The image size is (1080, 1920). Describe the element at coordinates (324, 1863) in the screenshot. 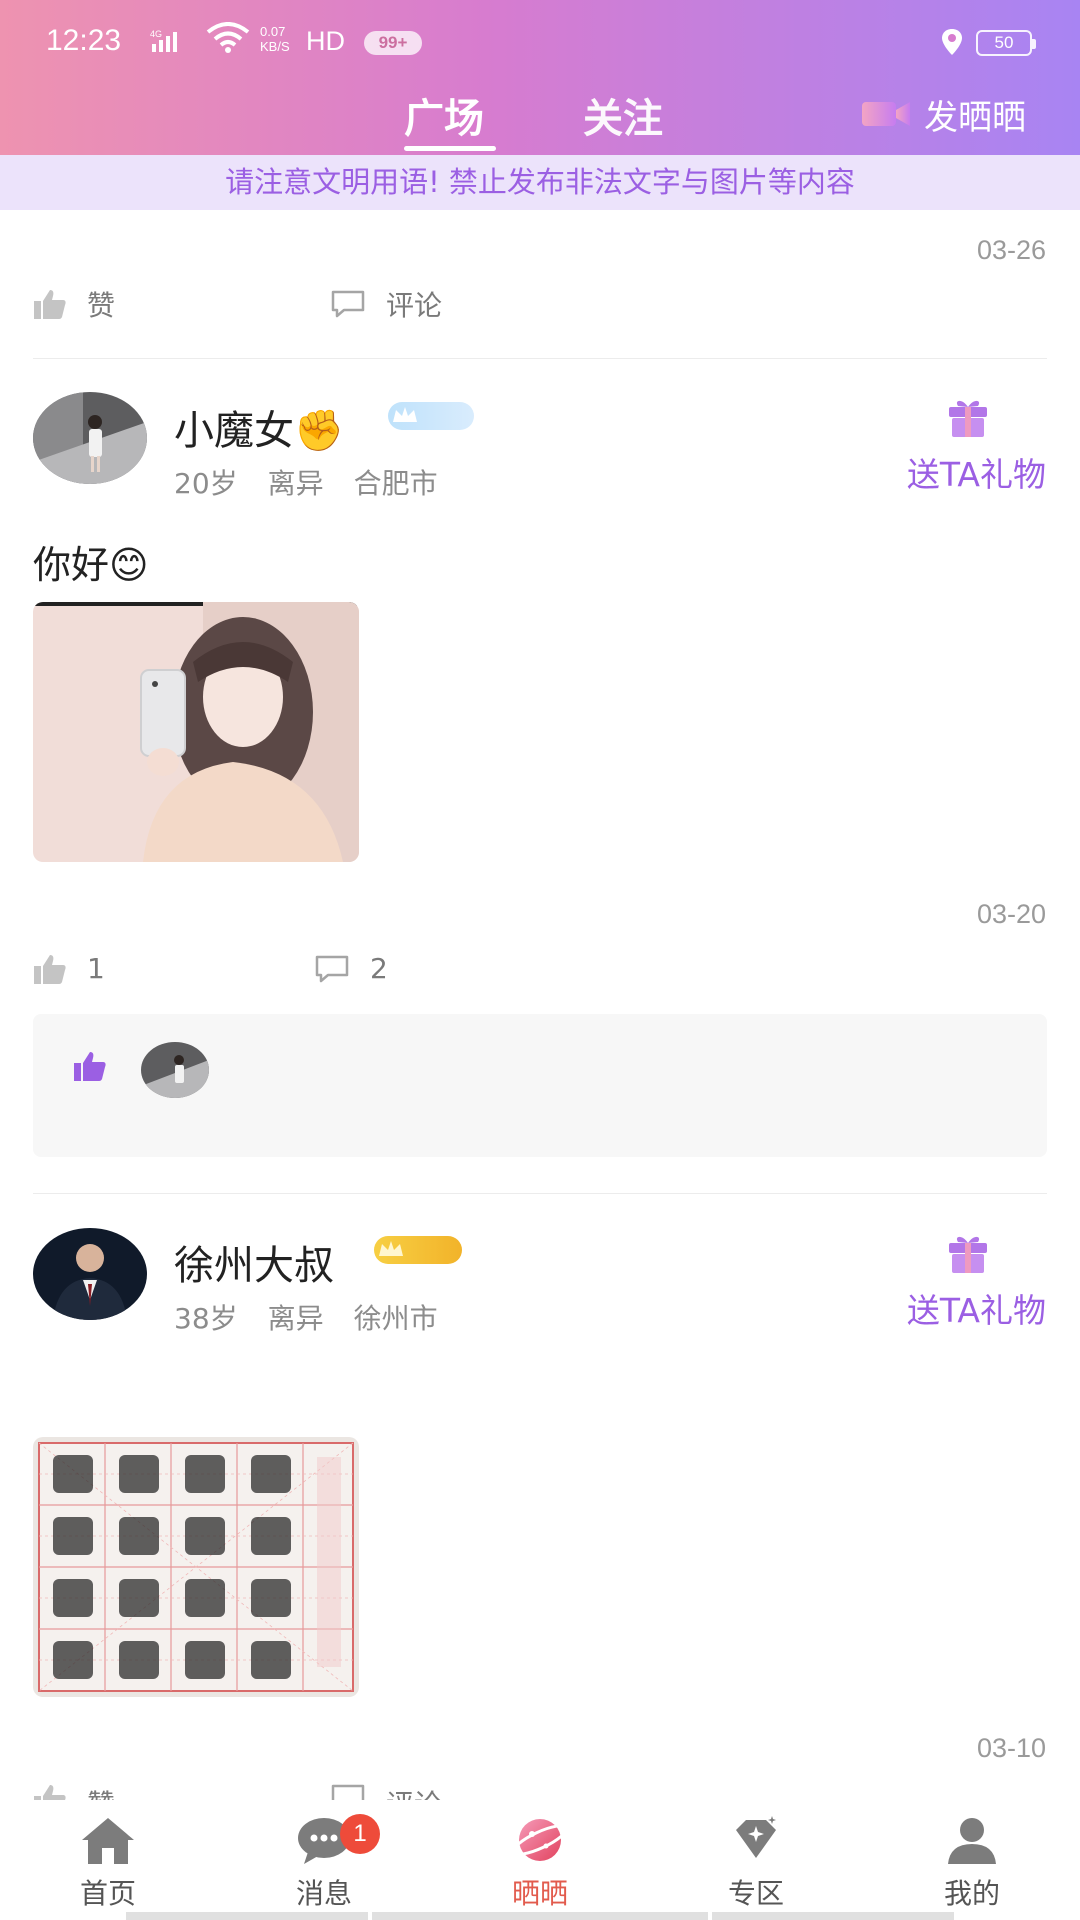

I see `nav-messages: 消息 1` at that location.